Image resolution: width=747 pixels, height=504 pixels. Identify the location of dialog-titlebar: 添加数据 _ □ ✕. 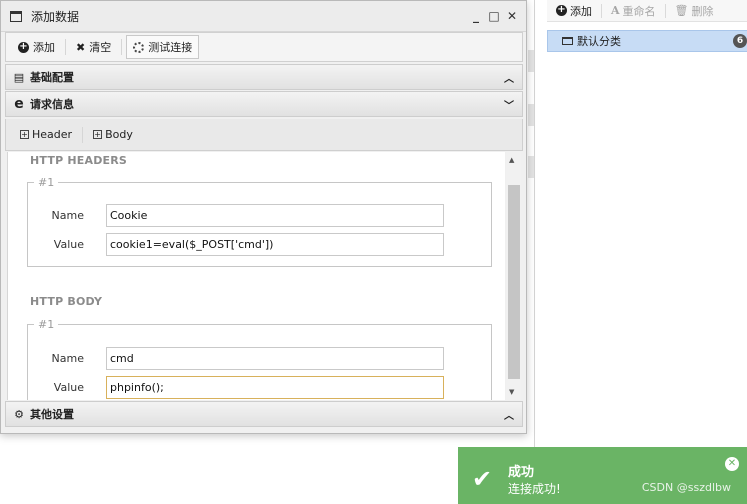
(263, 16).